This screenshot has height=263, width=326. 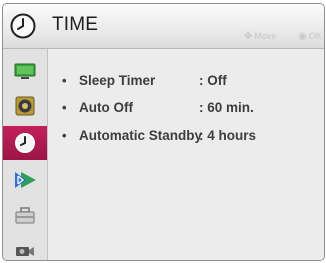 I want to click on sidebar-item-network, so click(x=25, y=180).